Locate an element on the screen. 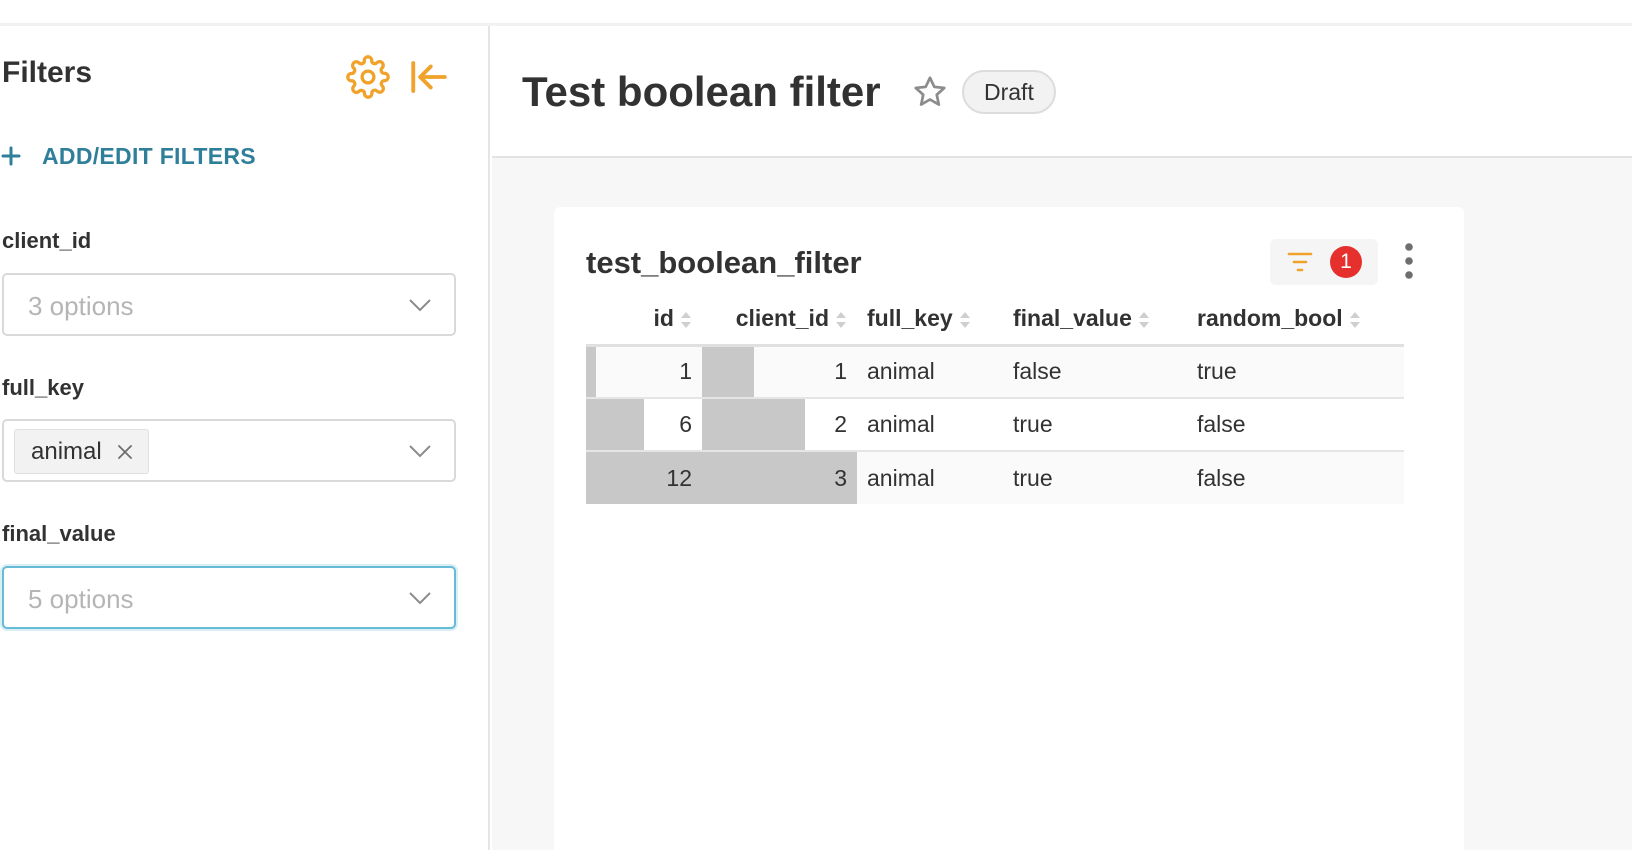  add-edit-filters-button: ADD/EDIT FILTERS is located at coordinates (128, 156).